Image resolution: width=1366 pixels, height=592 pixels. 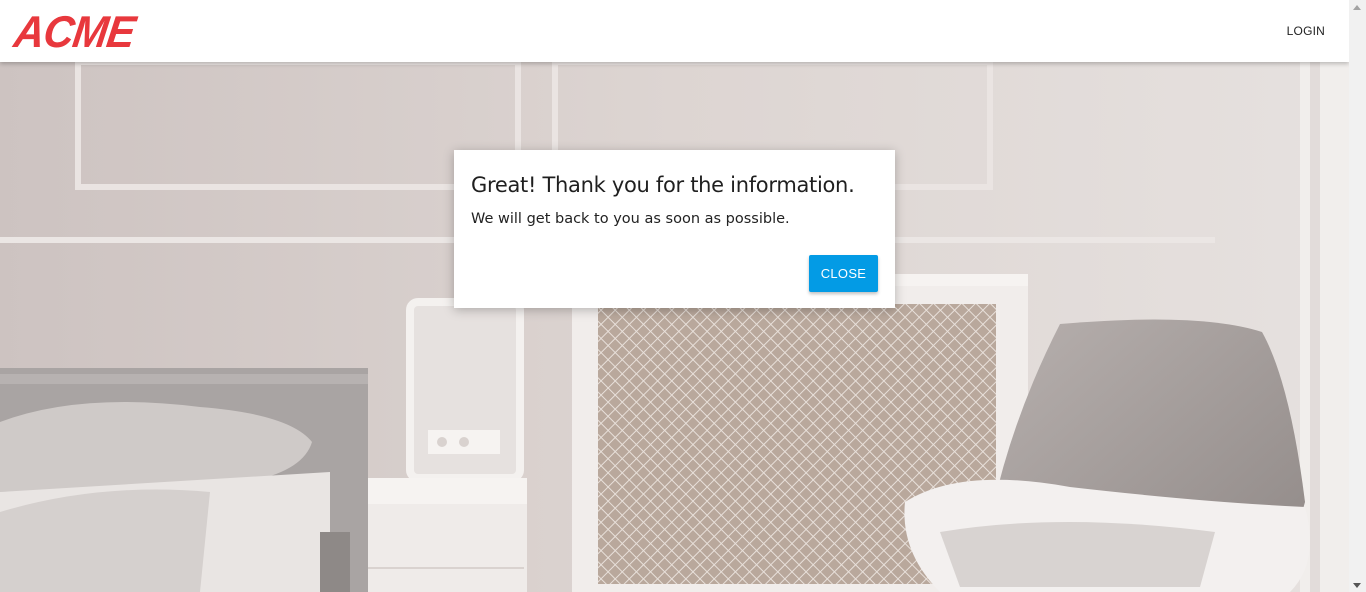 What do you see at coordinates (1357, 7) in the screenshot?
I see `scroll-up-icon` at bounding box center [1357, 7].